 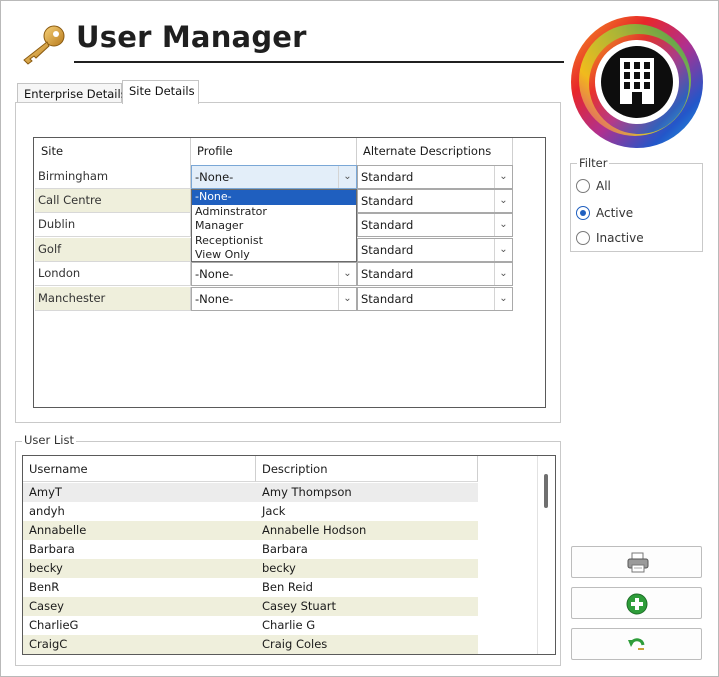 I want to click on scrollbar-thumb, so click(x=546, y=491).